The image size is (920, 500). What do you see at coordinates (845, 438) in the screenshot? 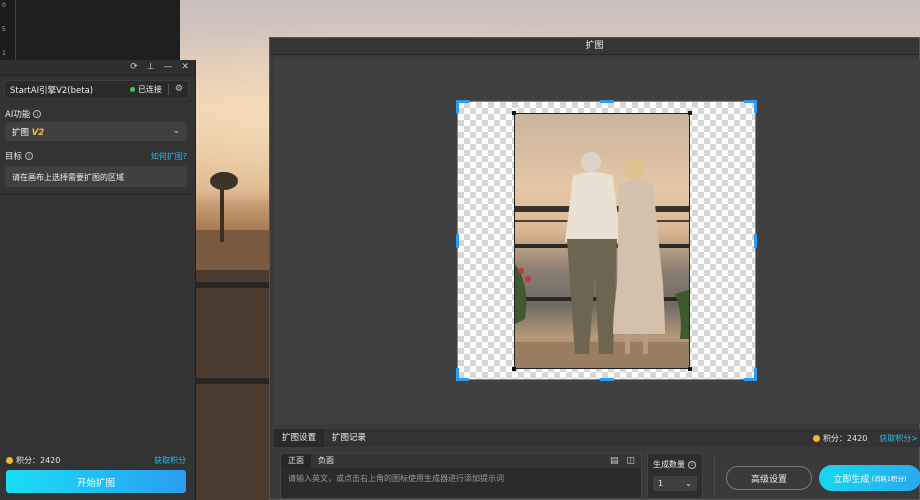
I see `dialog-points-label: 积分：2420` at bounding box center [845, 438].